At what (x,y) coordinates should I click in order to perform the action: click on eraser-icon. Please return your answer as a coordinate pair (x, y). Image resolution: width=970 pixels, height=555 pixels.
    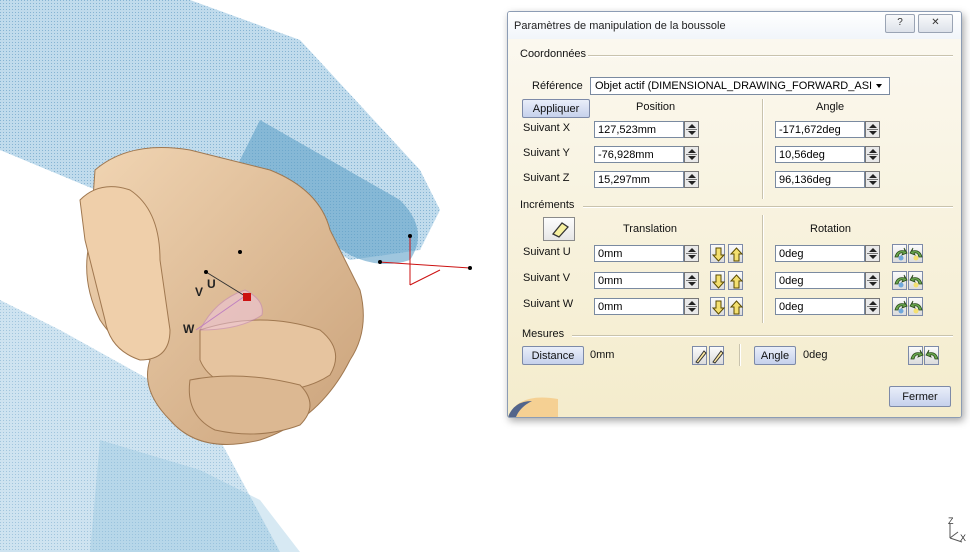
    Looking at the image, I should click on (560, 230).